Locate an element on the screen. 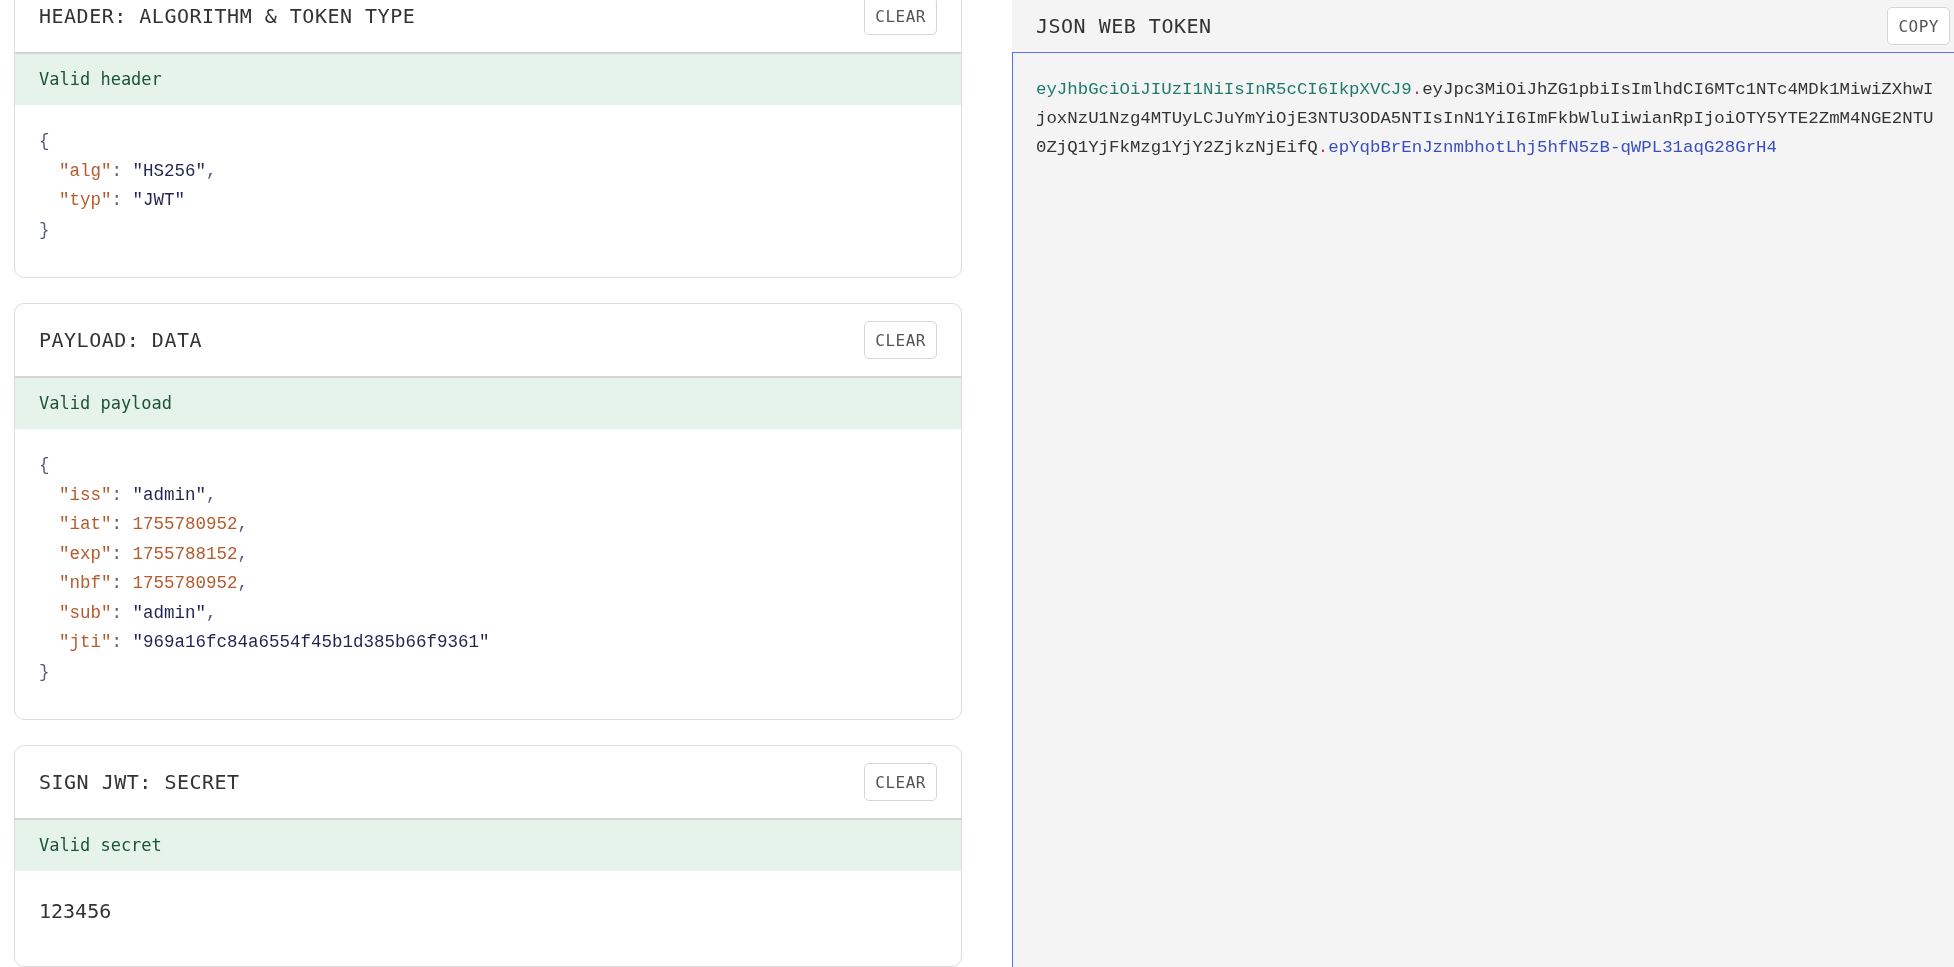  json-key: "iat" is located at coordinates (85, 524).